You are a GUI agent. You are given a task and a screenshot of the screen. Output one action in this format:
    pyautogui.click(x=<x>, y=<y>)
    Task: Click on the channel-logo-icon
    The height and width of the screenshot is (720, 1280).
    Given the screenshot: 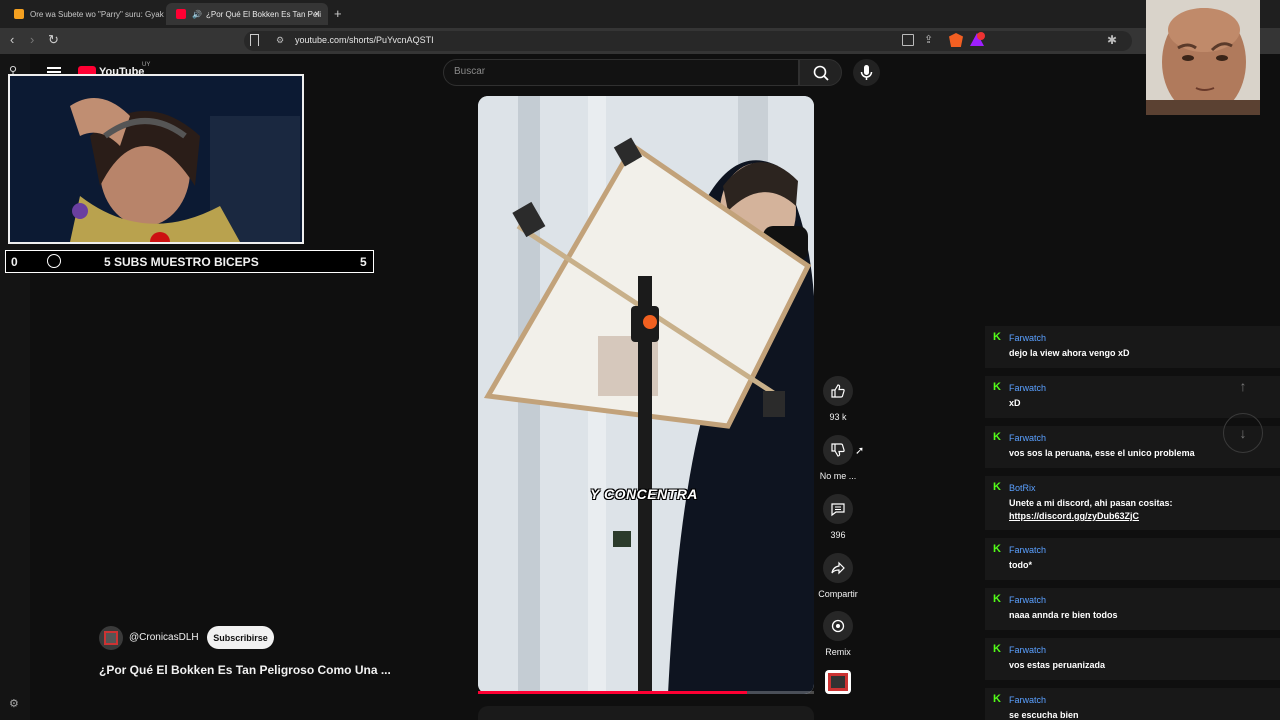 What is the action you would take?
    pyautogui.click(x=111, y=638)
    